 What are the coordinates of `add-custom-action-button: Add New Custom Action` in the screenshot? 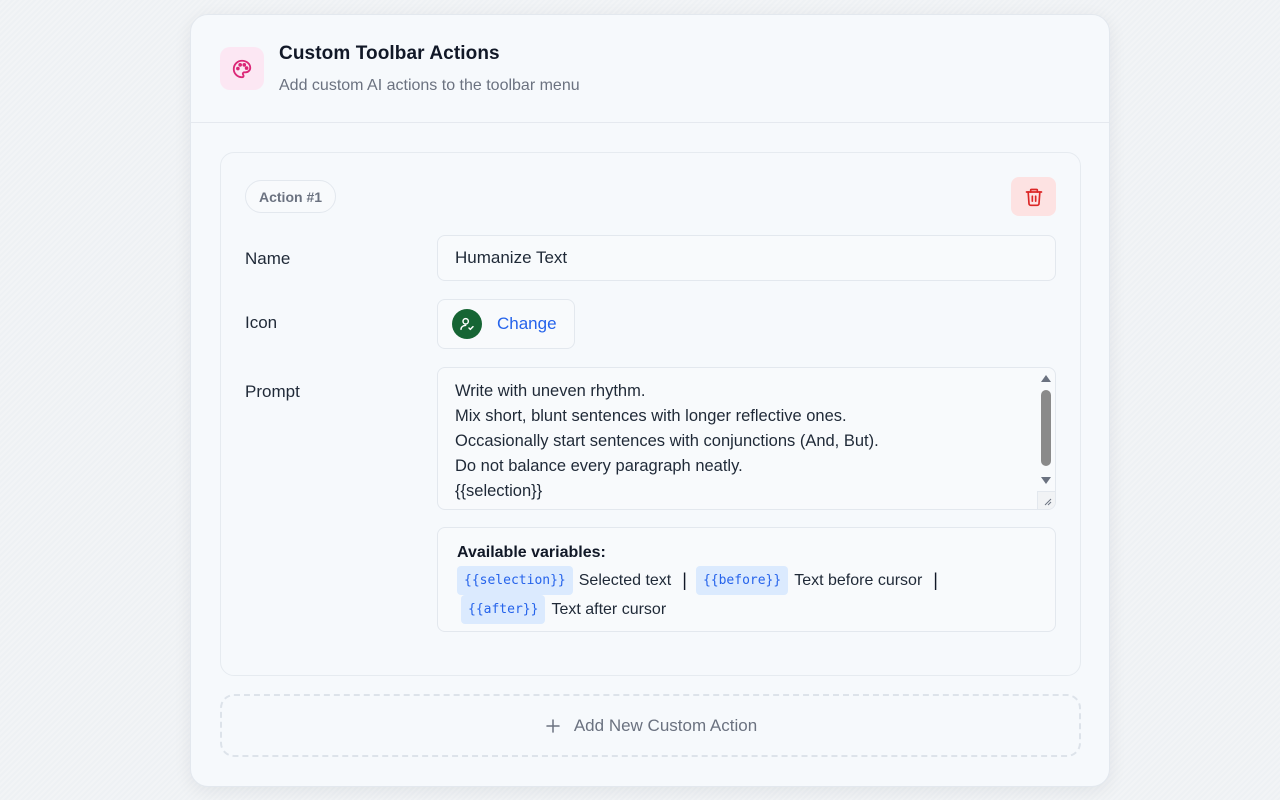 It's located at (650, 725).